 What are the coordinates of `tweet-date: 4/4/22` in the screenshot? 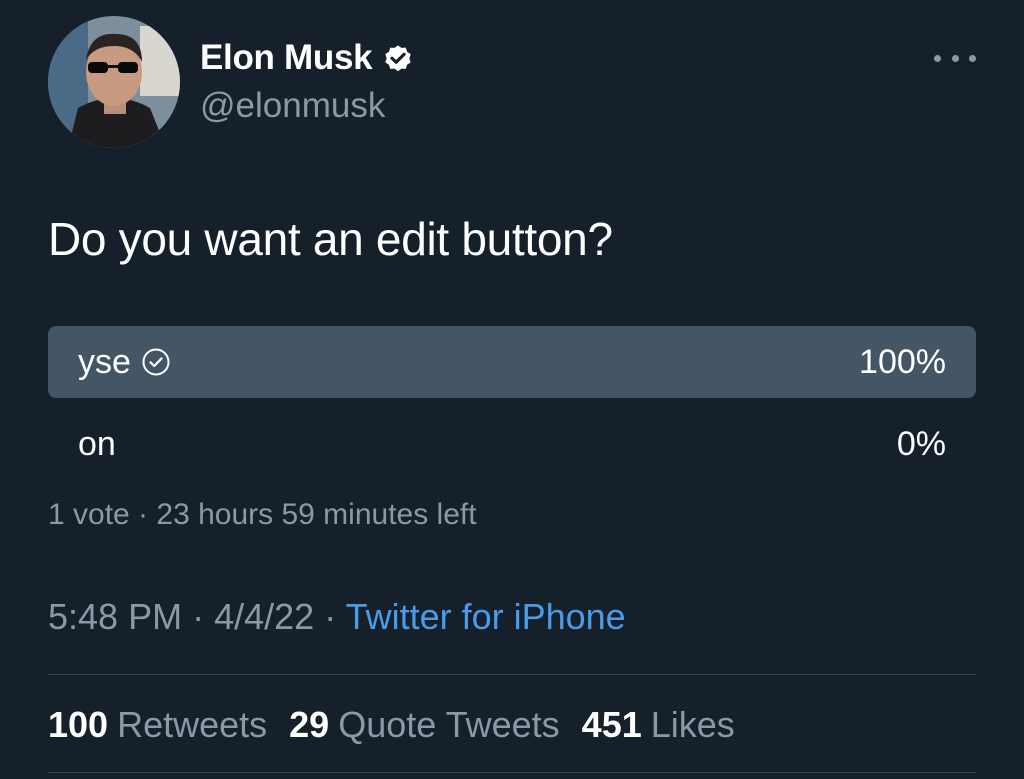 It's located at (264, 616).